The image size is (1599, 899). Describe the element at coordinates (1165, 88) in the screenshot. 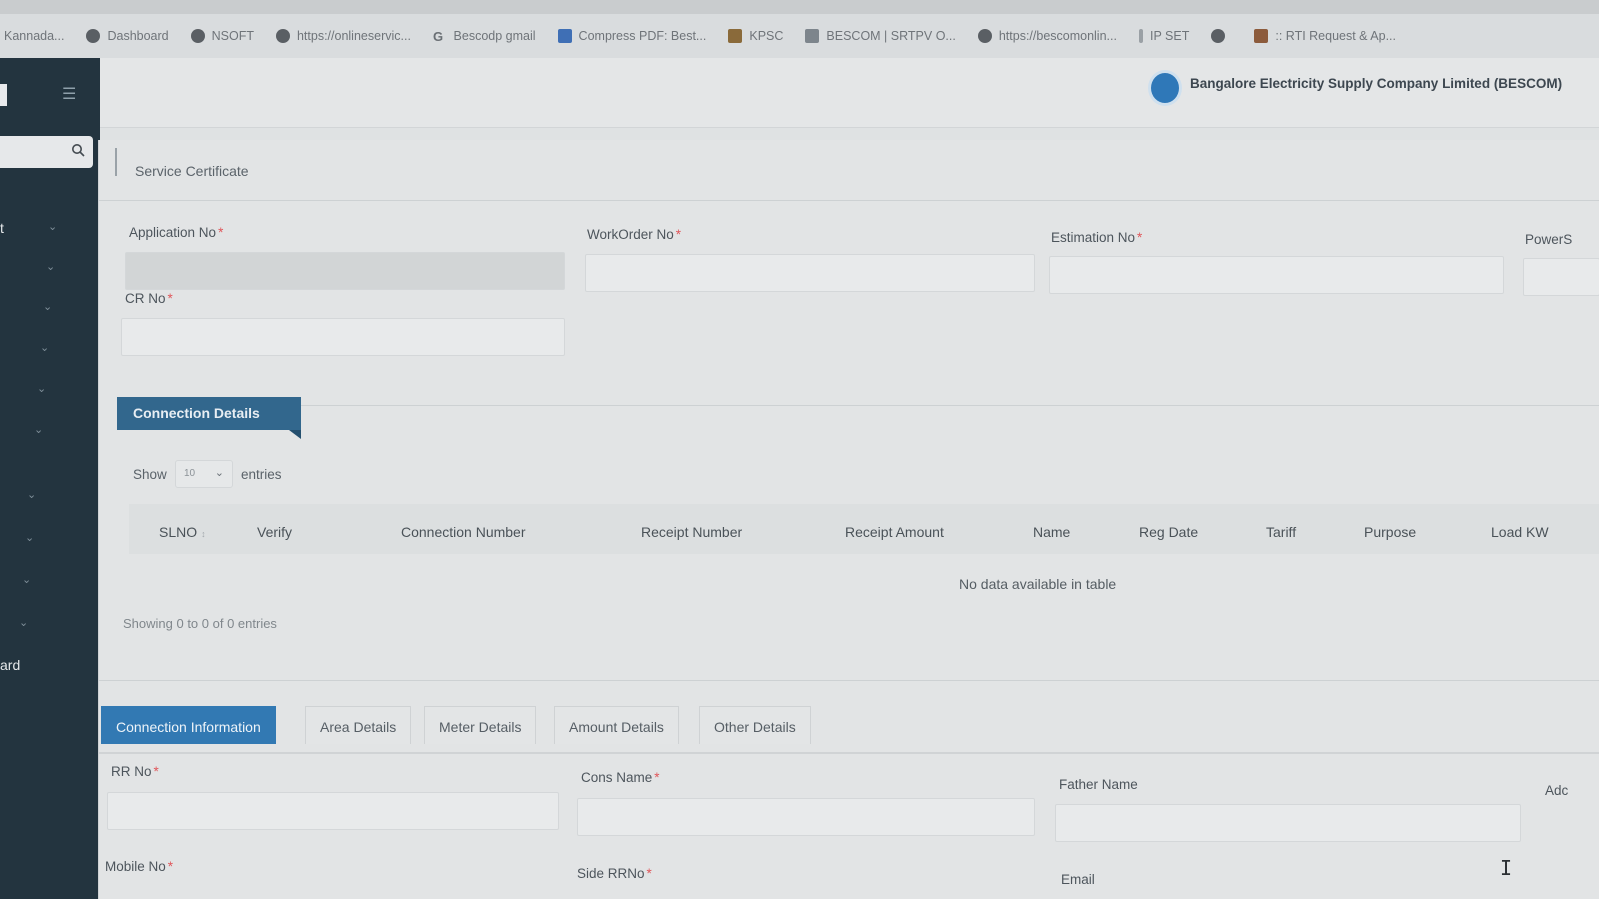

I see `bescom-logo` at that location.